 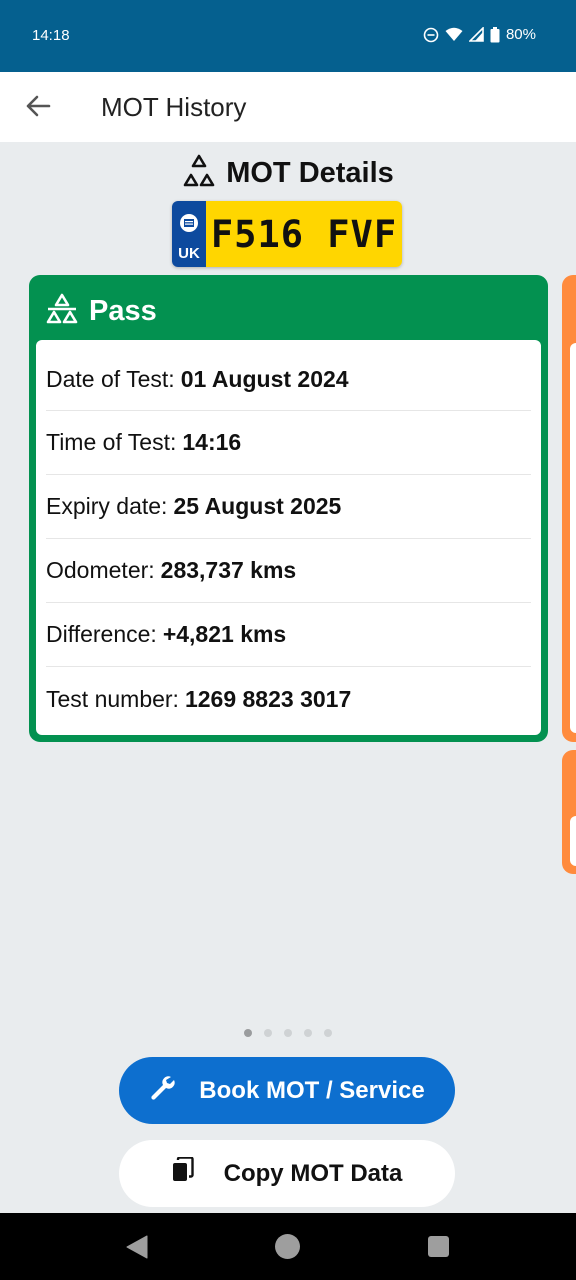 I want to click on book-mot-service-button: Book MOT / Service, so click(x=287, y=1090).